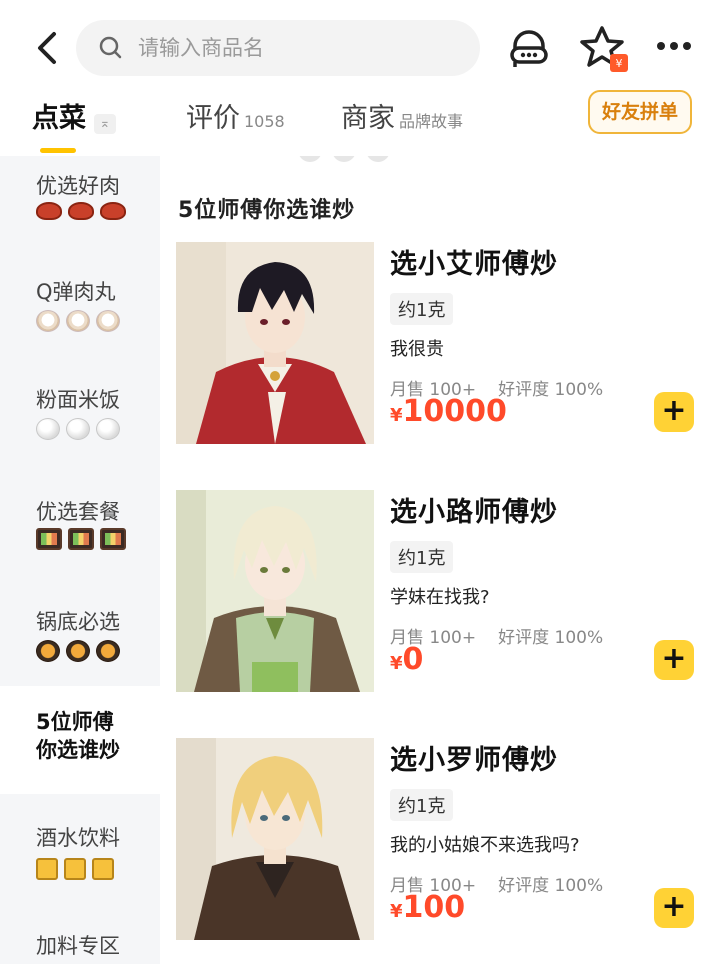 Image resolution: width=720 pixels, height=964 pixels. What do you see at coordinates (78, 186) in the screenshot?
I see `sidebar-item-label: 优选好肉` at bounding box center [78, 186].